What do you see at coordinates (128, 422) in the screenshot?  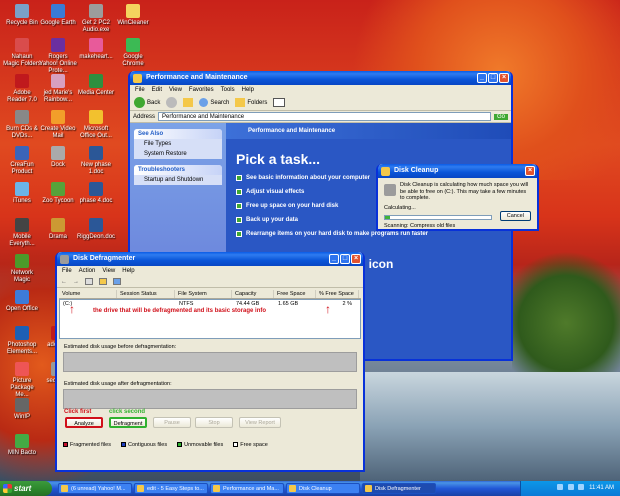 I see `defragment-button: Defragment` at bounding box center [128, 422].